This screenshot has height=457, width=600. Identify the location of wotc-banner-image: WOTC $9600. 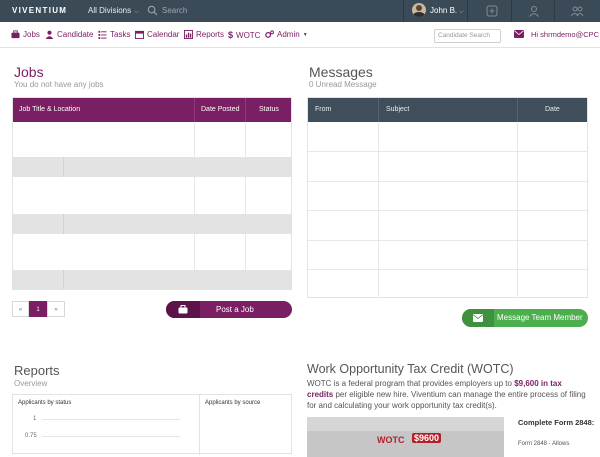
(405, 437).